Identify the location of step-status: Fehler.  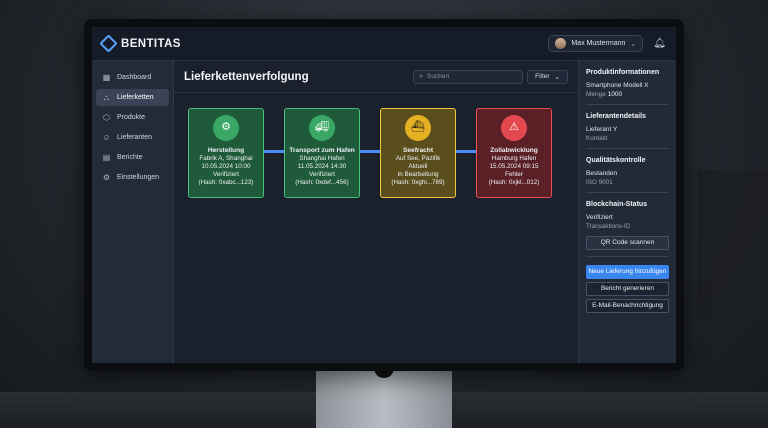
(514, 174).